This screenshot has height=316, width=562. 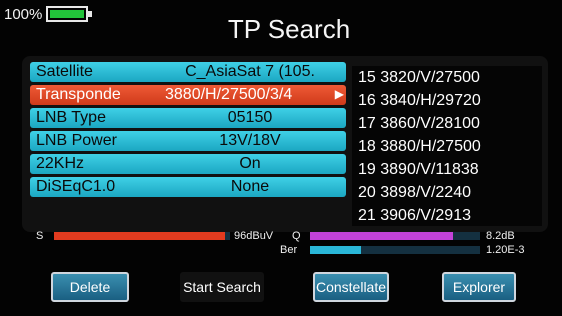 I want to click on menu-label: 22KHz, so click(x=60, y=163).